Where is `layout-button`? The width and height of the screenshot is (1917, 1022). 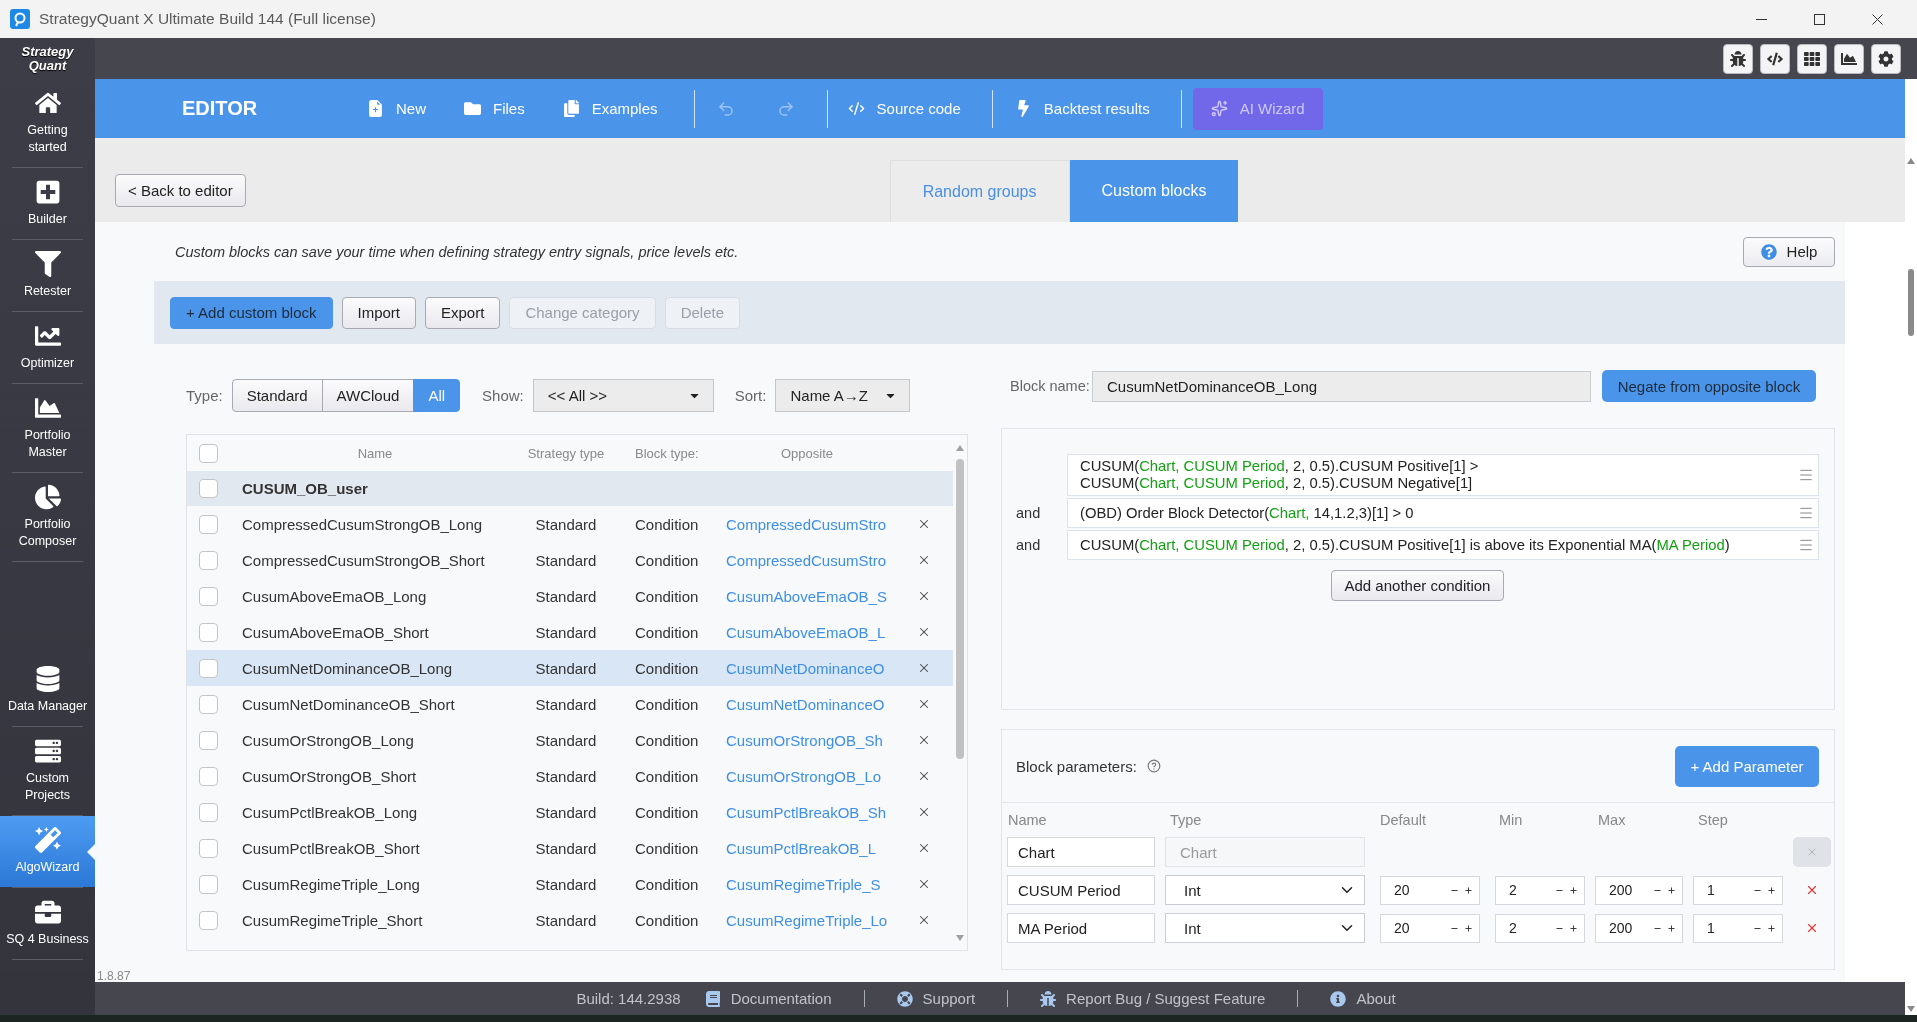
layout-button is located at coordinates (1812, 58).